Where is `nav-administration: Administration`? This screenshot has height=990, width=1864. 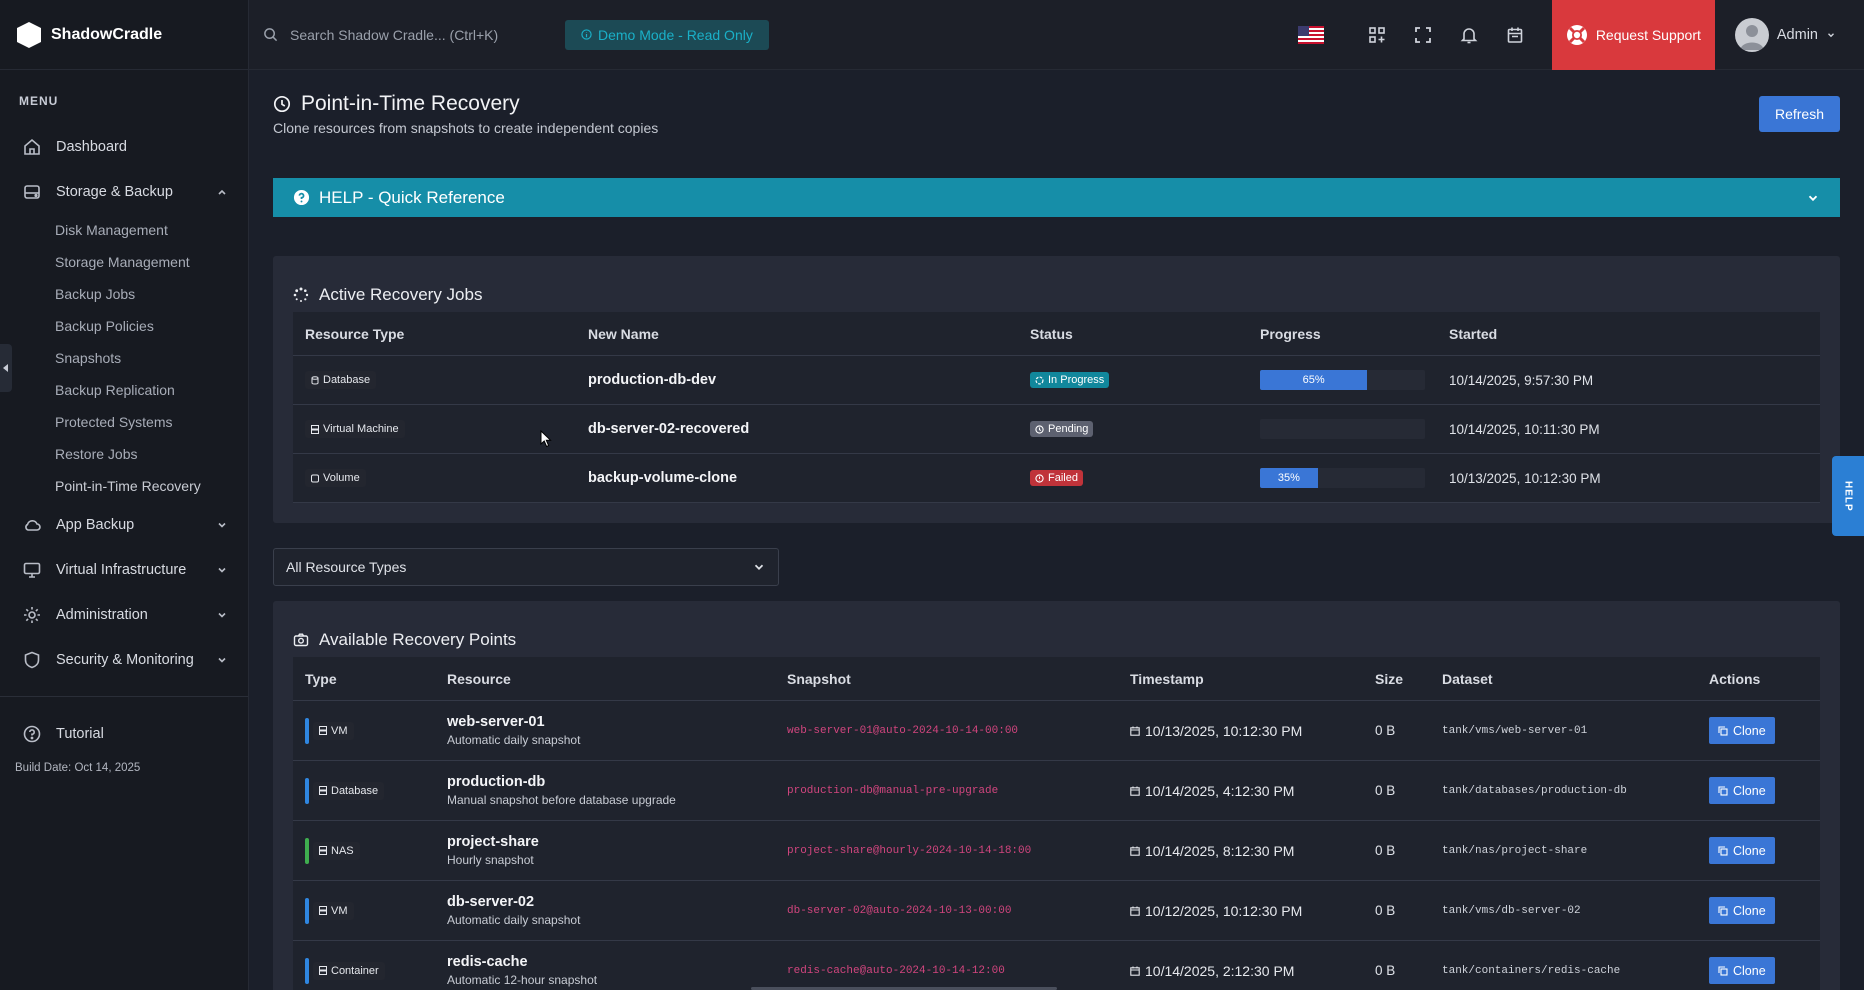
nav-administration: Administration is located at coordinates (124, 614).